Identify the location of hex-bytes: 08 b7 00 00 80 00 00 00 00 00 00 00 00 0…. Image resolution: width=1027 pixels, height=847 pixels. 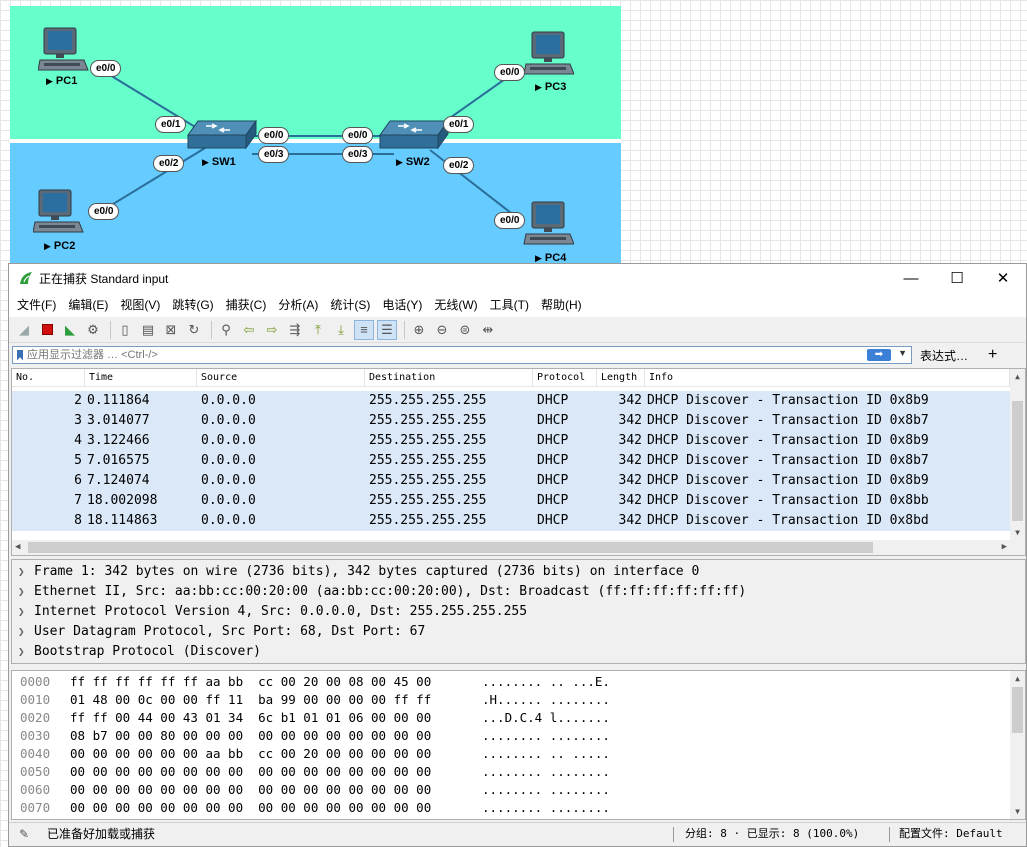
(276, 736).